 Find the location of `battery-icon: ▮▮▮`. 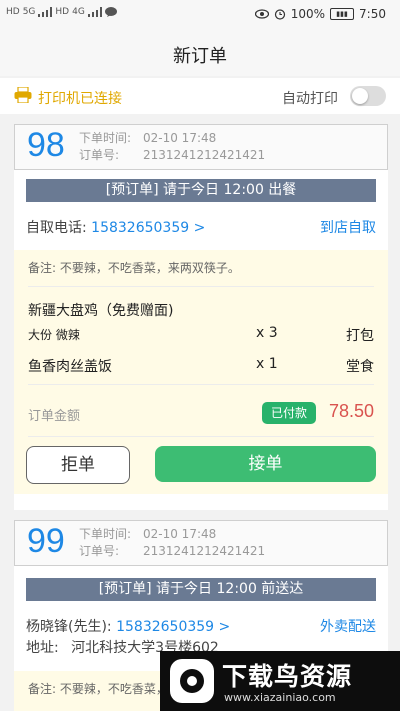

battery-icon: ▮▮▮ is located at coordinates (342, 14).